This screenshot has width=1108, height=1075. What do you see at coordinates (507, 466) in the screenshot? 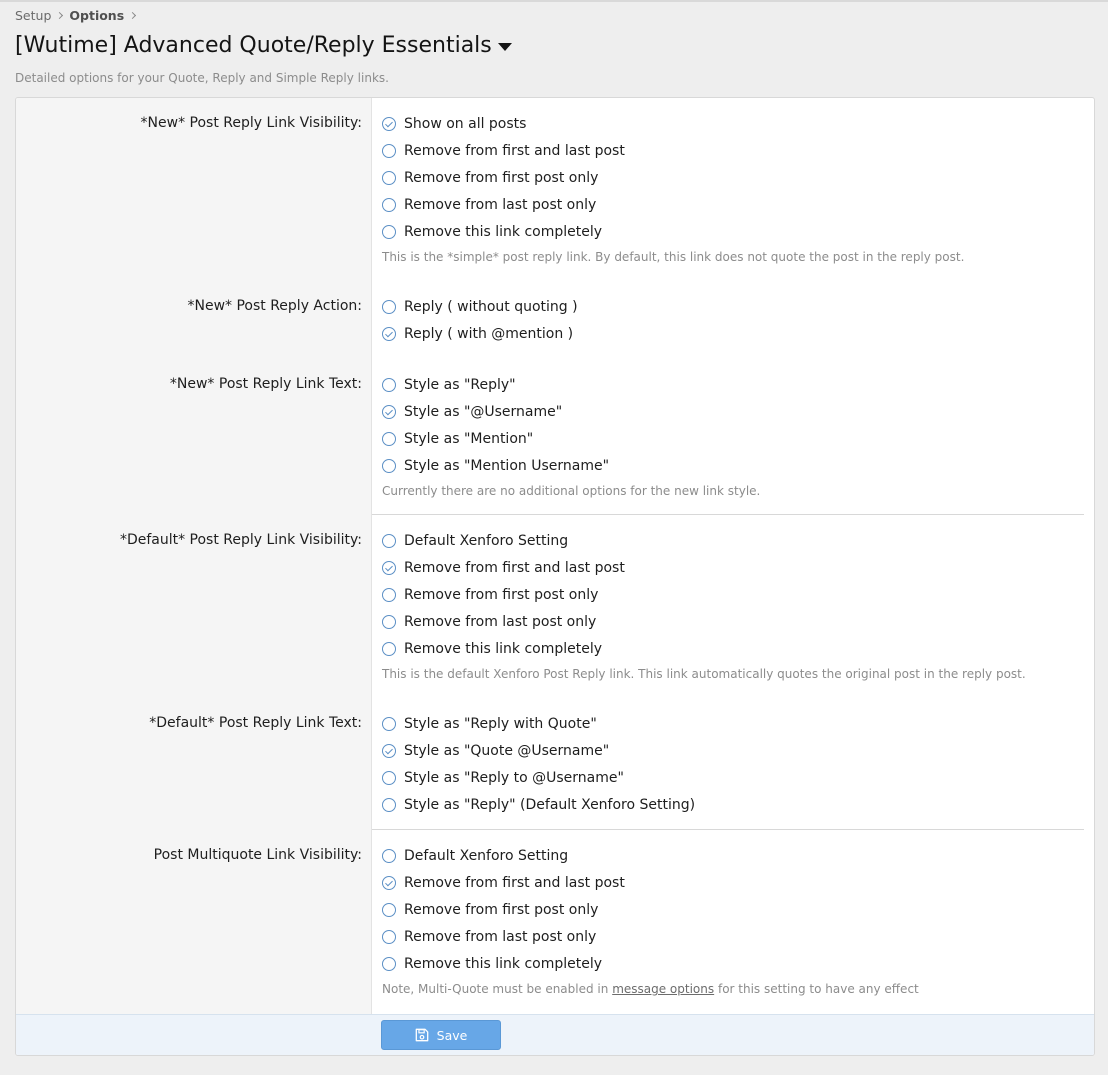
I see `radio-label: Style as "Mention Username"` at bounding box center [507, 466].